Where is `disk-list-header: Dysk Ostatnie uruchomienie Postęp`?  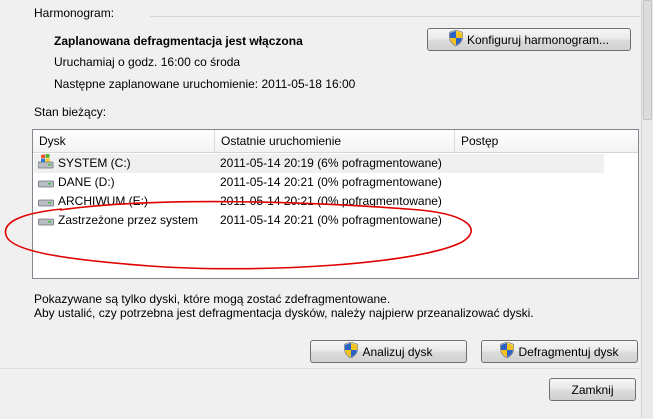
disk-list-header: Dysk Ostatnie uruchomienie Postęp is located at coordinates (335, 141).